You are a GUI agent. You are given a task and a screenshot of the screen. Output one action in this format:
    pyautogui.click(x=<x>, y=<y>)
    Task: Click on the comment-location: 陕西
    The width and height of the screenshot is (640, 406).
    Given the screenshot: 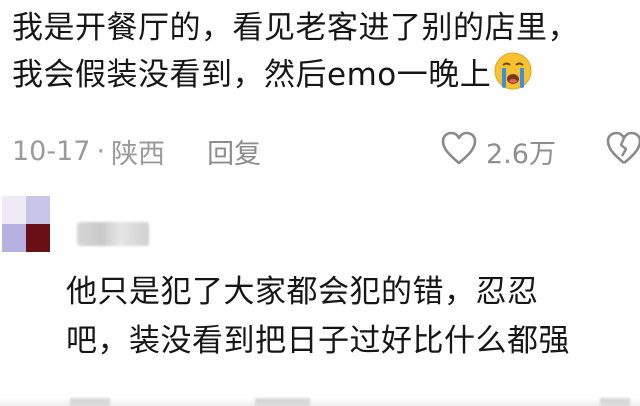 What is the action you would take?
    pyautogui.click(x=138, y=154)
    